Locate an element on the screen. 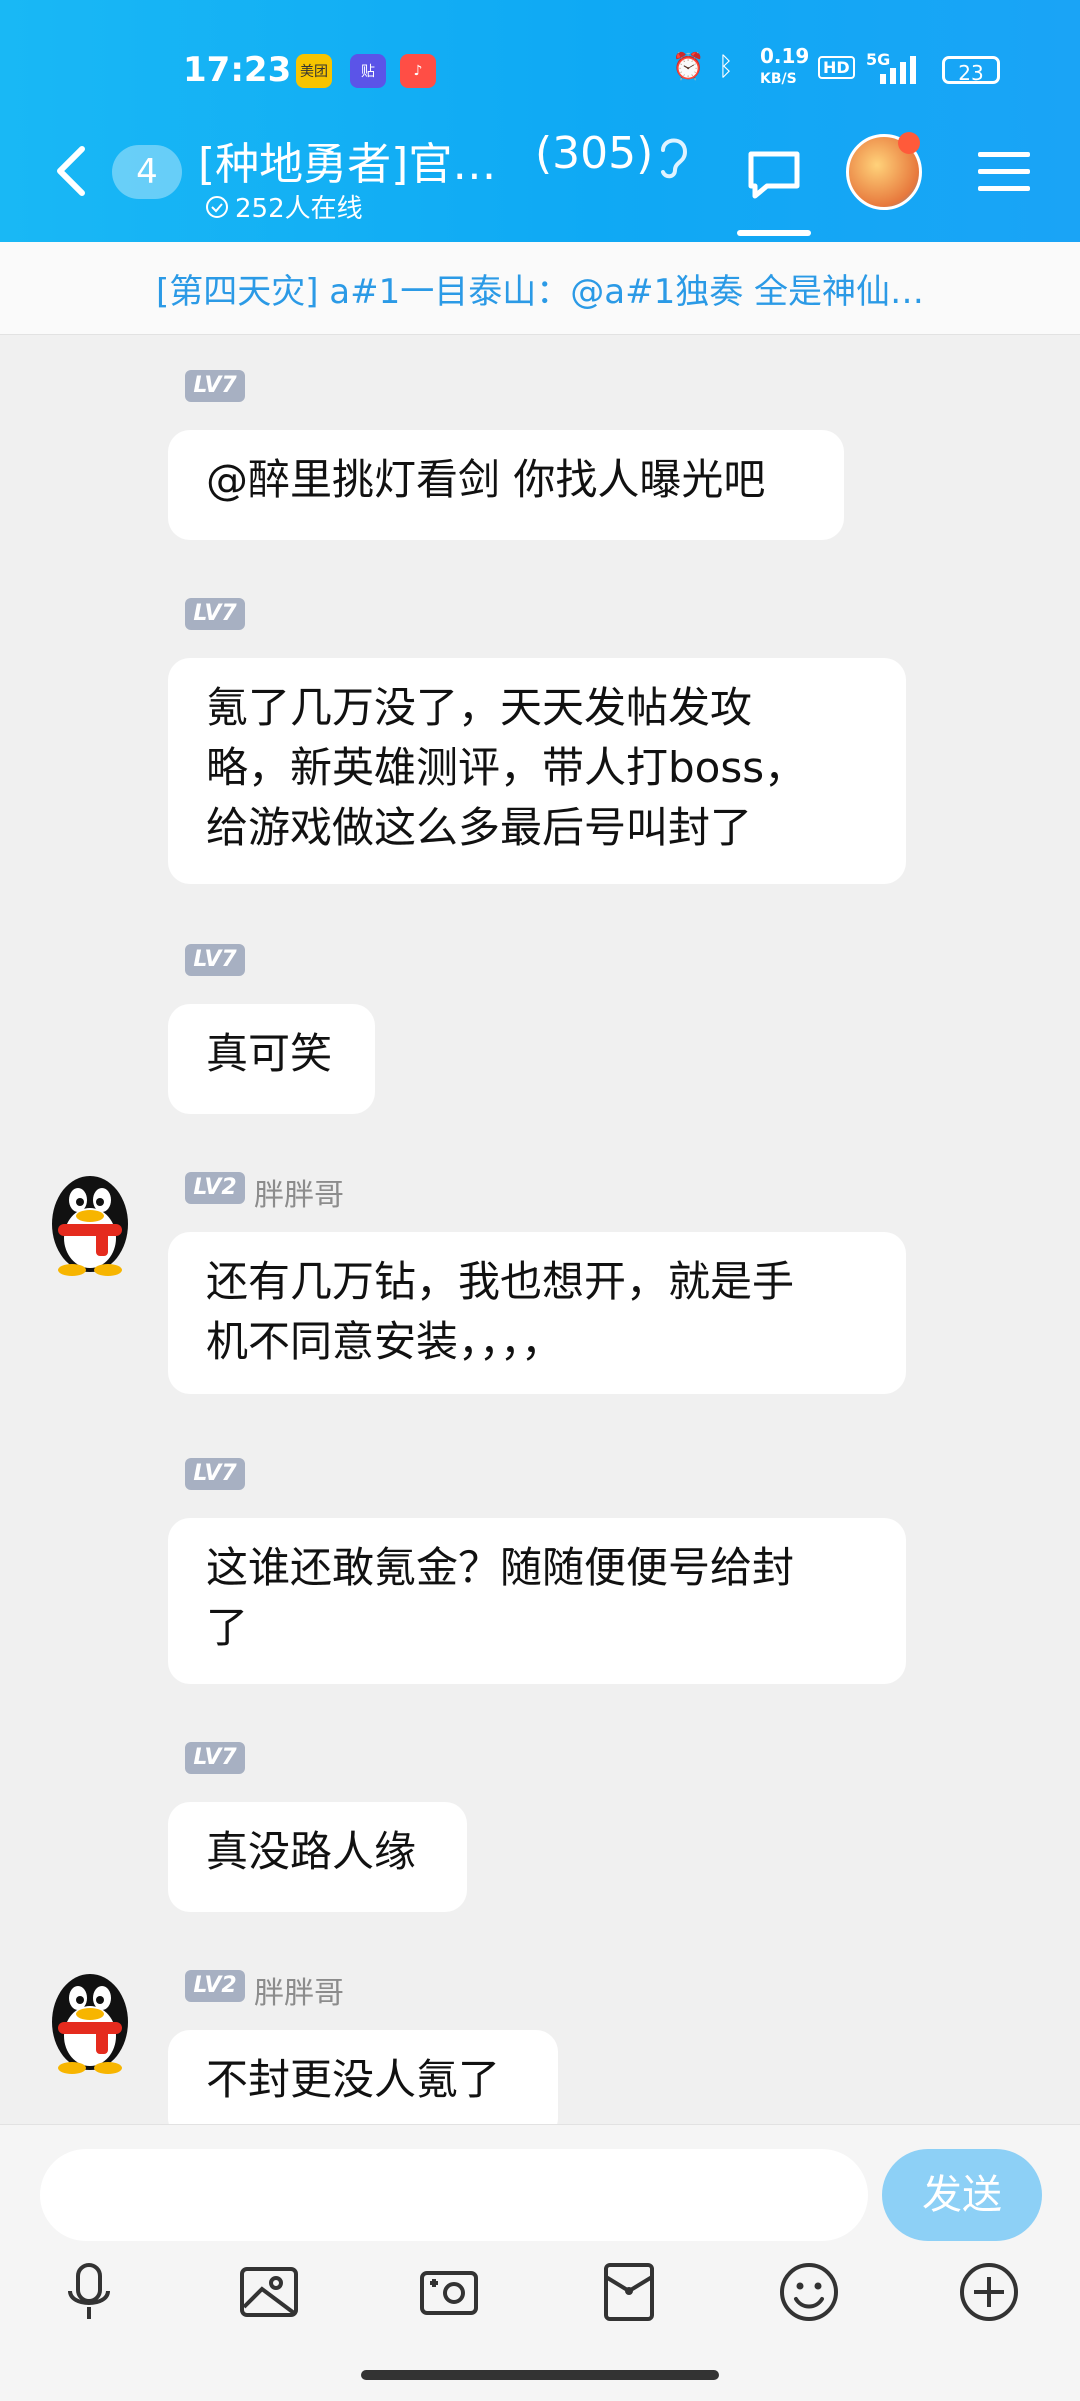 The height and width of the screenshot is (2401, 1080). net-speed-unit: KB/S is located at coordinates (778, 79).